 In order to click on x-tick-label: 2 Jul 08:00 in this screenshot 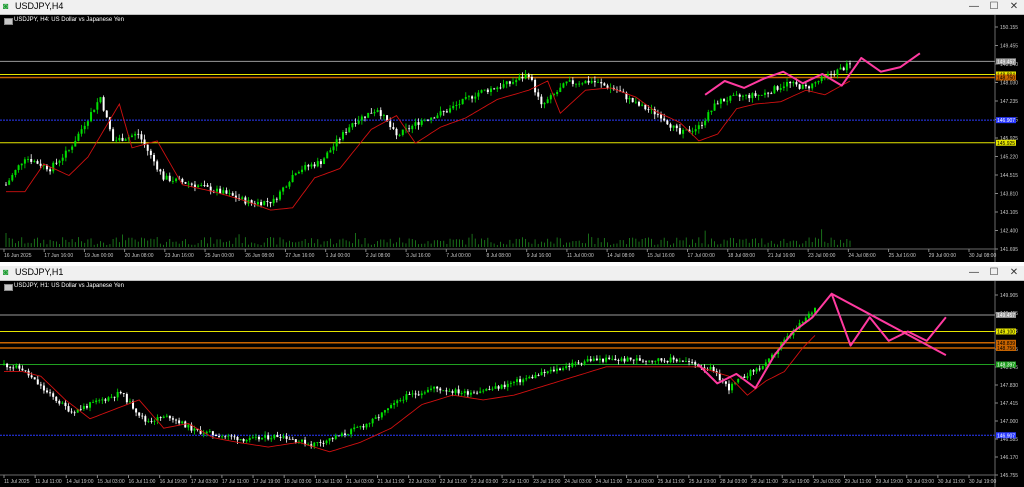, I will do `click(378, 256)`.